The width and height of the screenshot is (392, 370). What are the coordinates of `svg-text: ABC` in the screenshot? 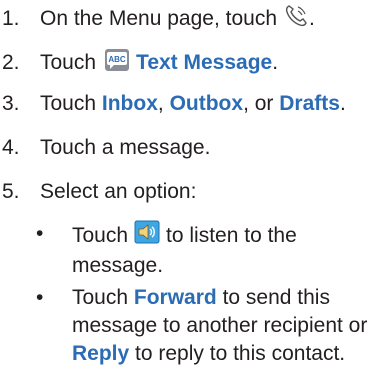 It's located at (117, 59).